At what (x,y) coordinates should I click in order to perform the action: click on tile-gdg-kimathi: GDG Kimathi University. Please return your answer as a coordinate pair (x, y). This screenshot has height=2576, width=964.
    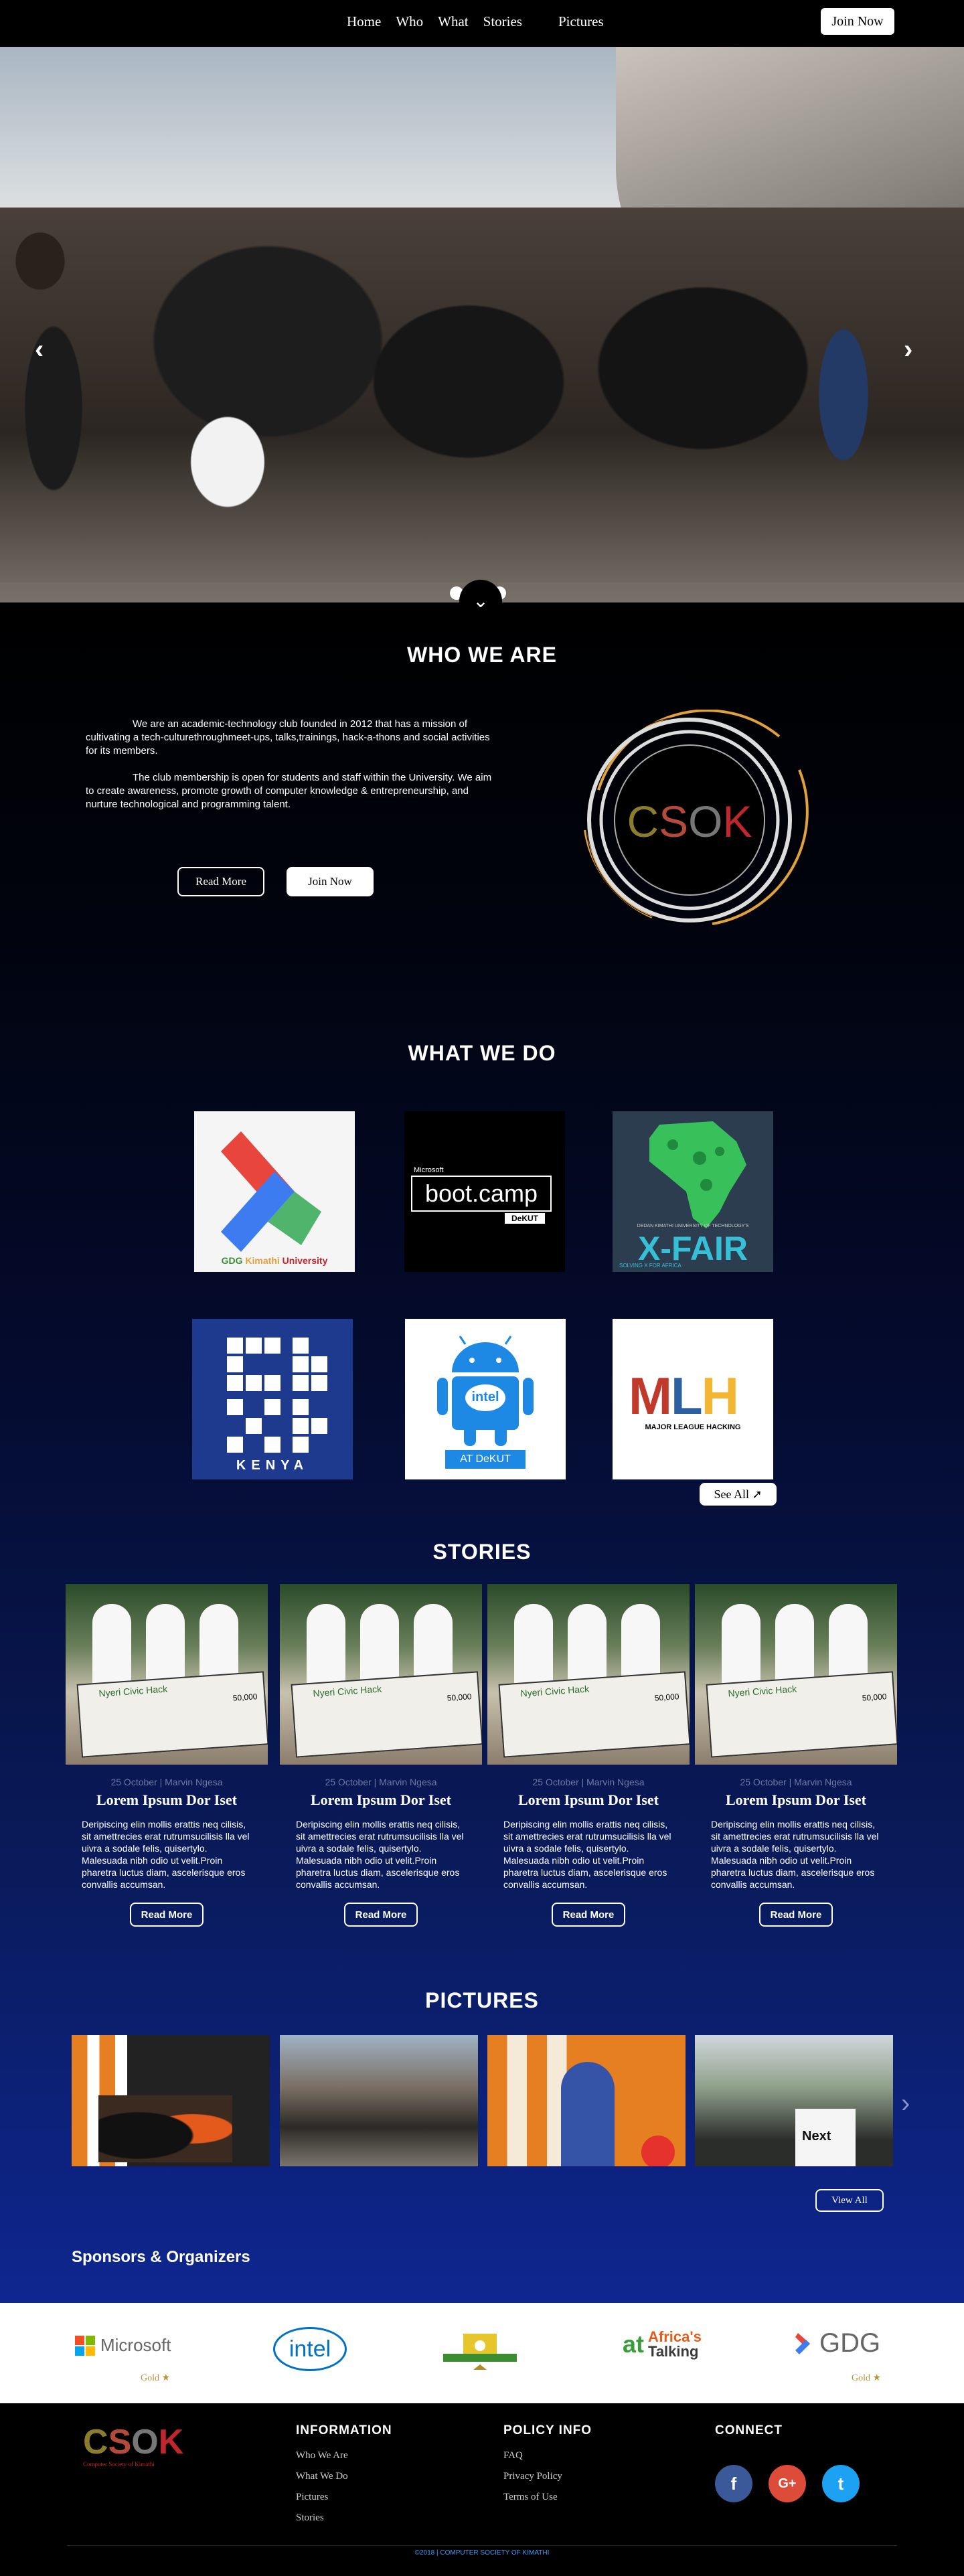
    Looking at the image, I should click on (274, 1191).